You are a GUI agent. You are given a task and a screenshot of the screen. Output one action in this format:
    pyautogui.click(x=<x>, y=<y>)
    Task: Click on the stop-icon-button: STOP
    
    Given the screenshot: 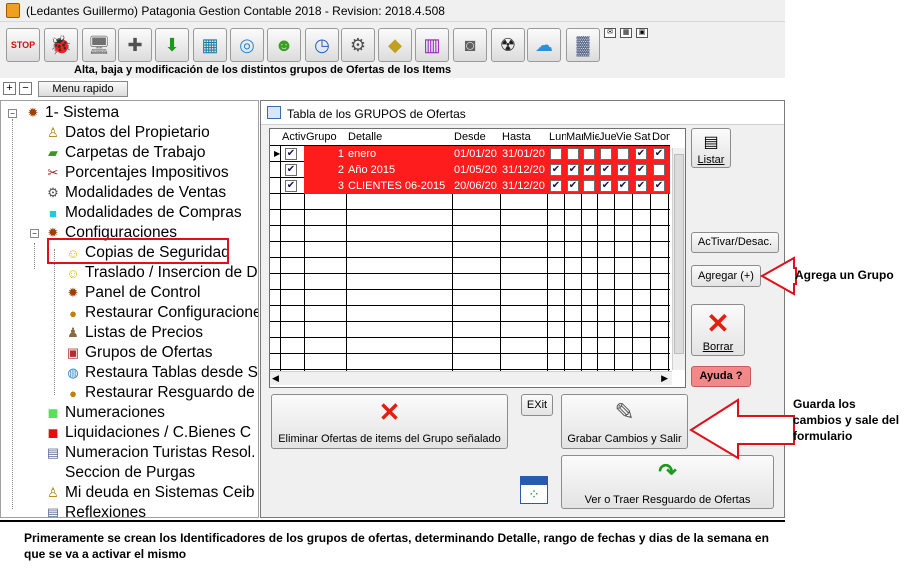 What is the action you would take?
    pyautogui.click(x=23, y=45)
    